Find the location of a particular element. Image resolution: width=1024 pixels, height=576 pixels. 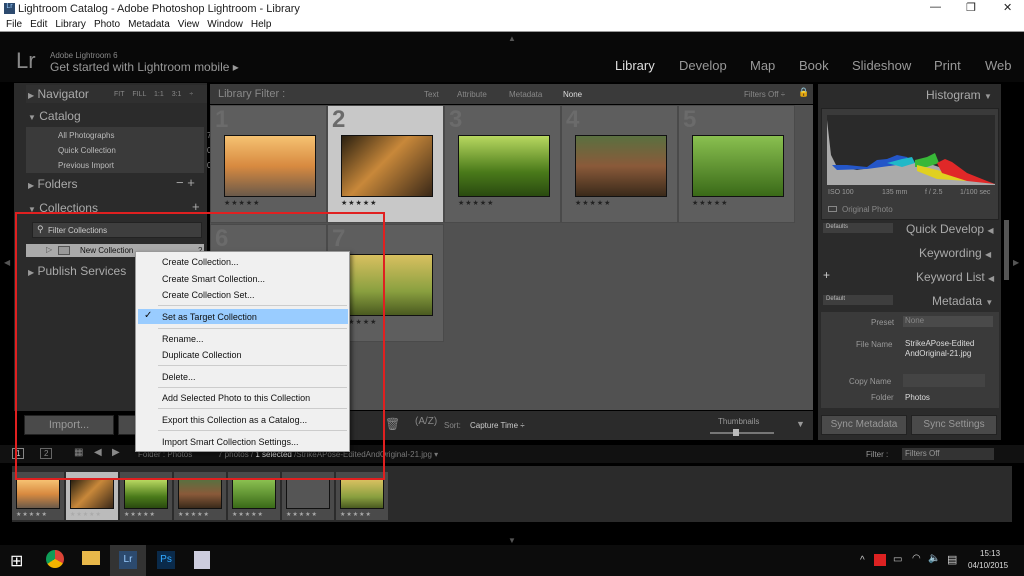

chrome-icon is located at coordinates (55, 559).